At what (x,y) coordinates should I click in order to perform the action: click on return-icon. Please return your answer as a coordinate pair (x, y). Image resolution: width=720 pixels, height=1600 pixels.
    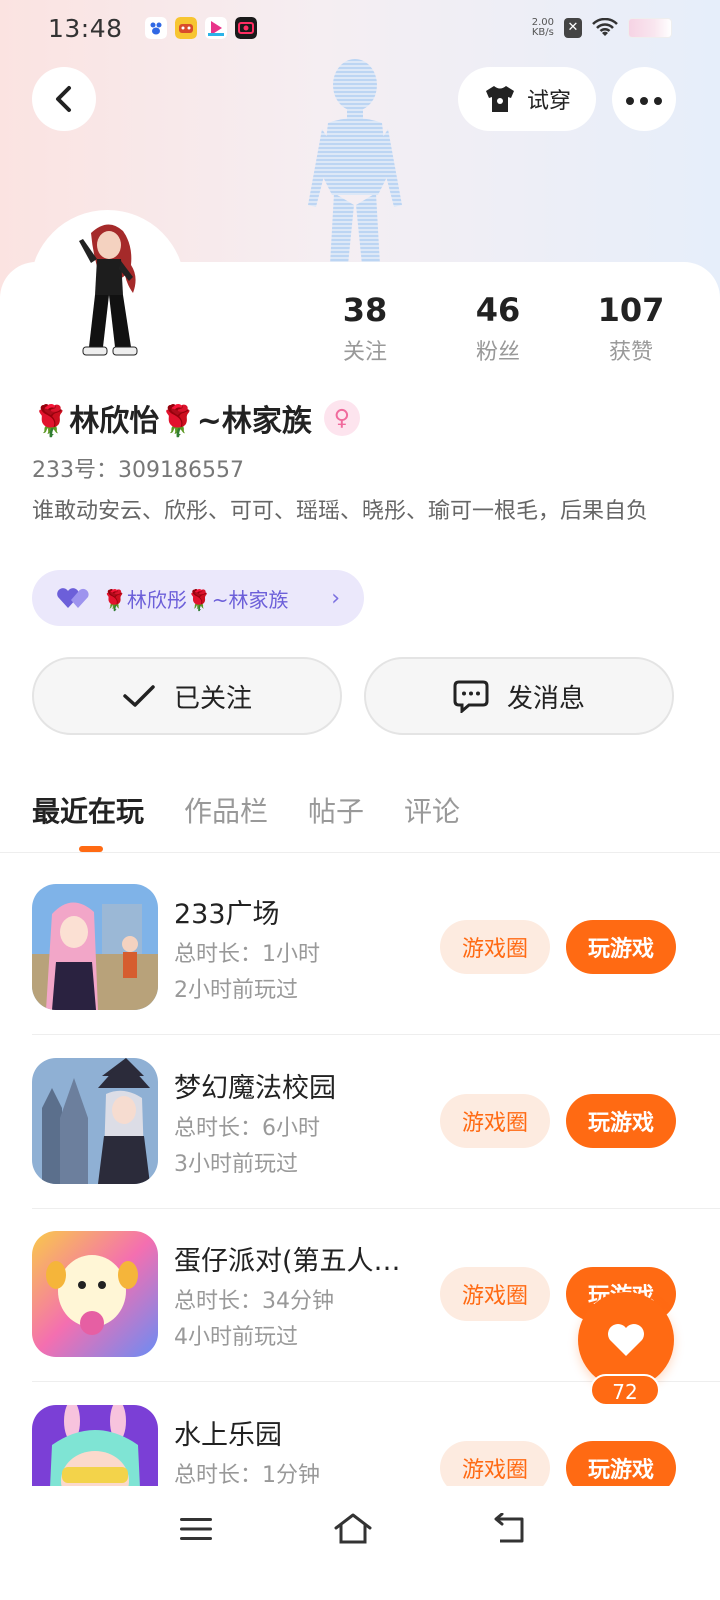
    Looking at the image, I should click on (509, 1528).